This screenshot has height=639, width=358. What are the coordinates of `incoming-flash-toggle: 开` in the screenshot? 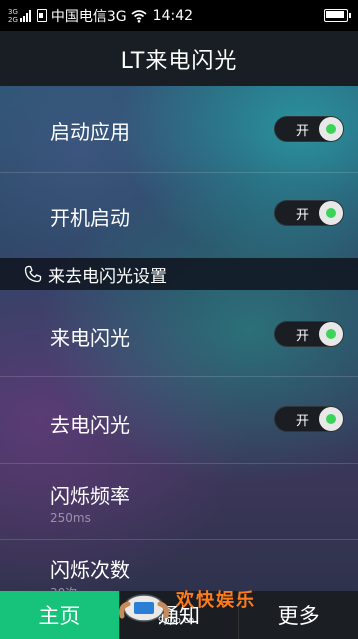 It's located at (309, 334).